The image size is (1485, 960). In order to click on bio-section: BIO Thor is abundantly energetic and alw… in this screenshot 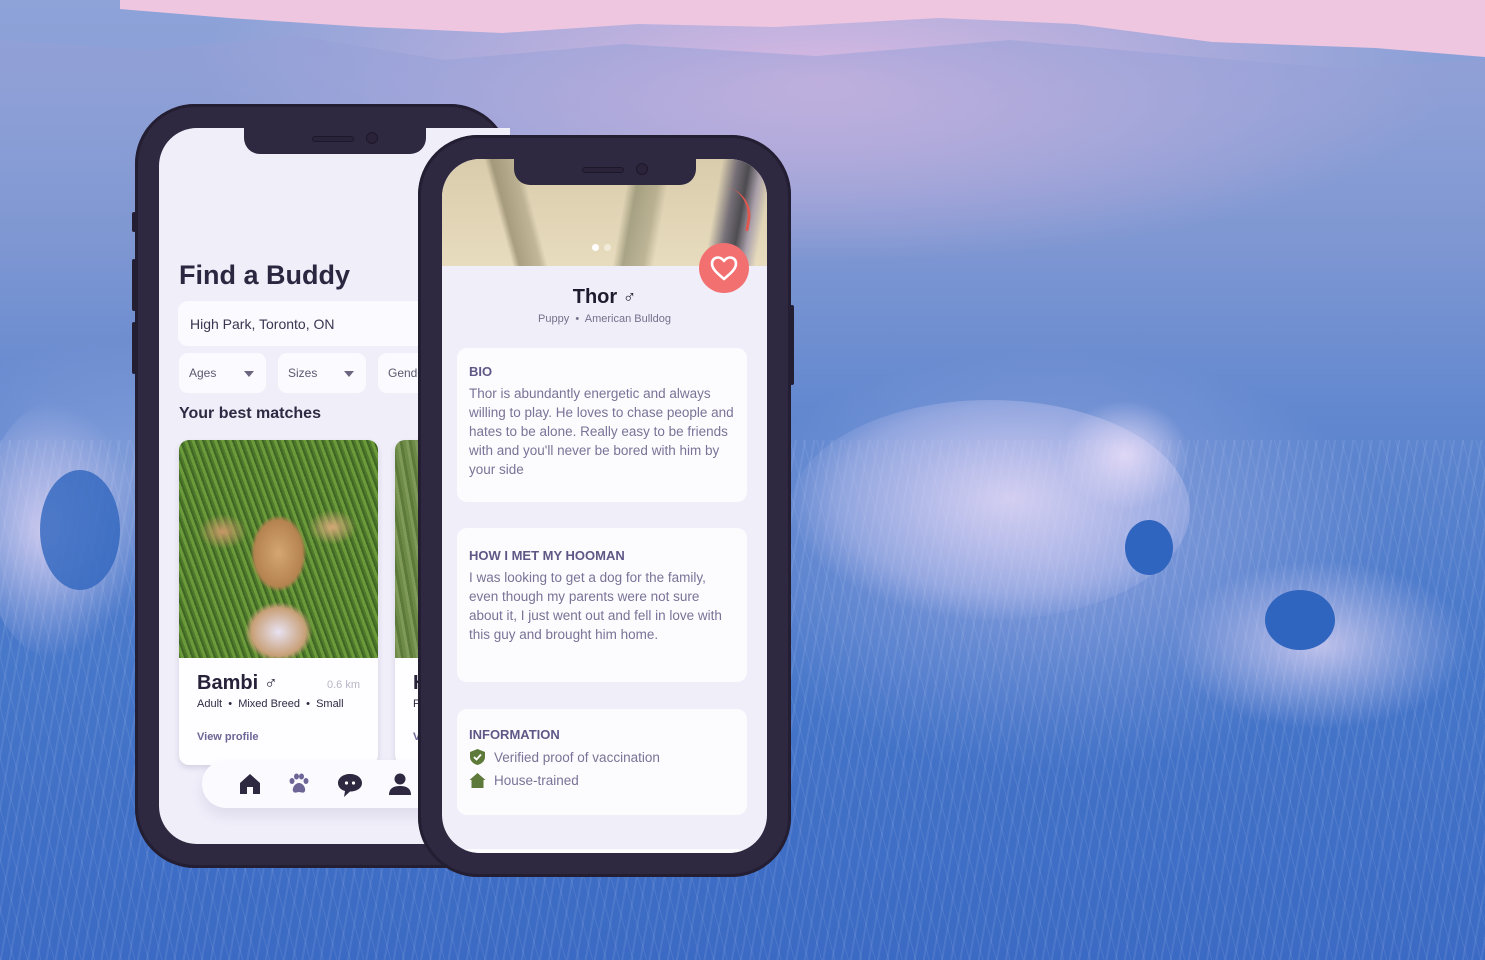, I will do `click(602, 425)`.